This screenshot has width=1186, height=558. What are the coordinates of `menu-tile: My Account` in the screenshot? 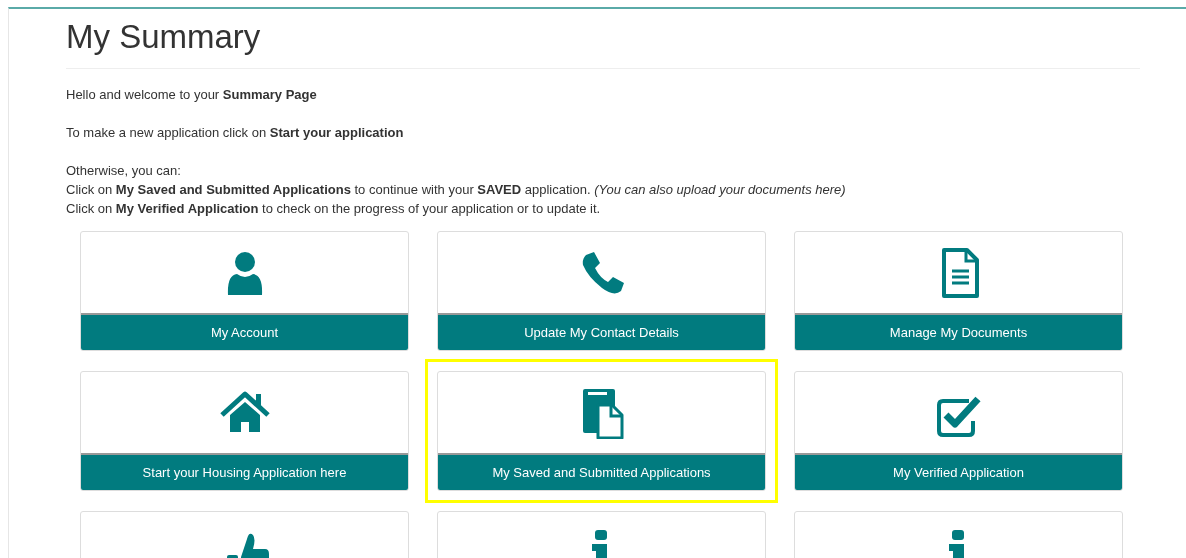 It's located at (244, 291).